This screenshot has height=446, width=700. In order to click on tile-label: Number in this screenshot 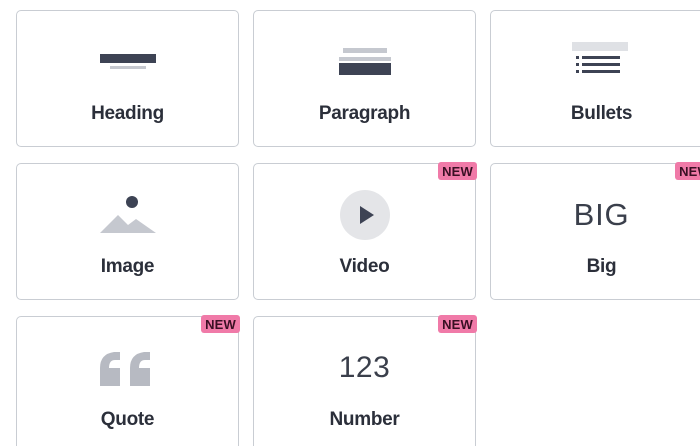, I will do `click(364, 419)`.